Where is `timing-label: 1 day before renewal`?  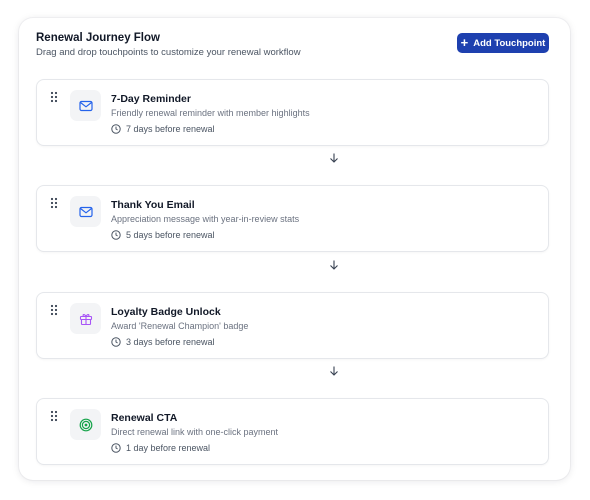
timing-label: 1 day before renewal is located at coordinates (168, 448).